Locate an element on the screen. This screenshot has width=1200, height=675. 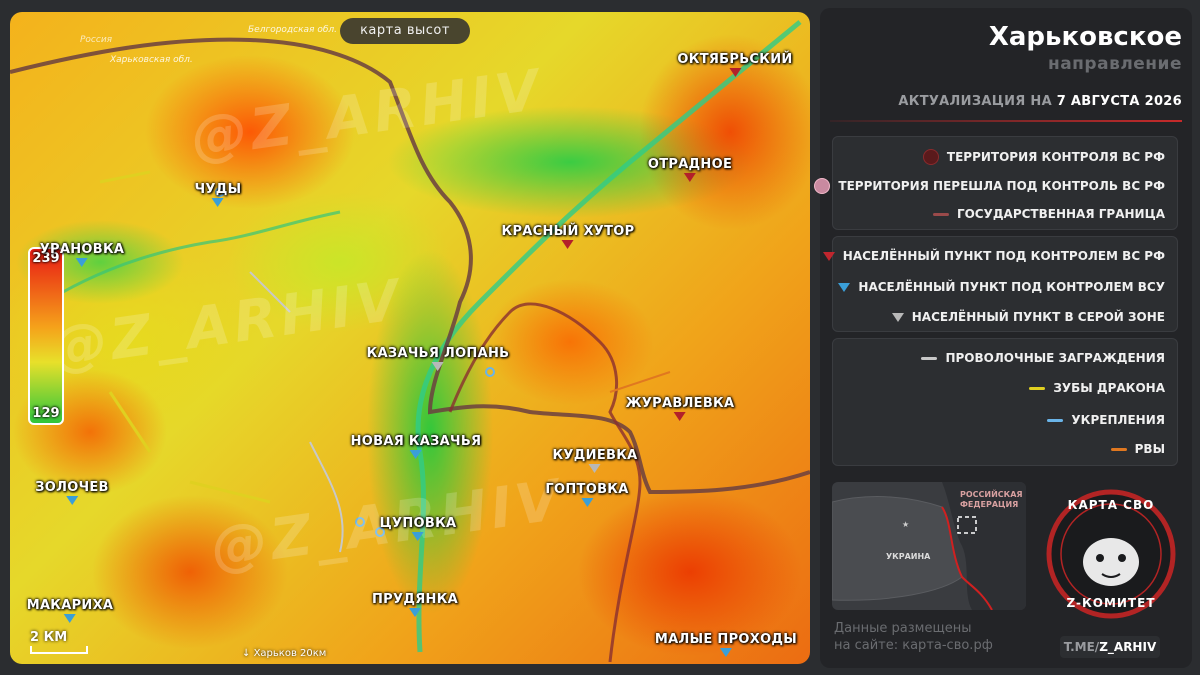
legend-item-state-border: ГОСУДАРСТВЕННАЯ ГРАНИЦА is located at coordinates (1048, 214).